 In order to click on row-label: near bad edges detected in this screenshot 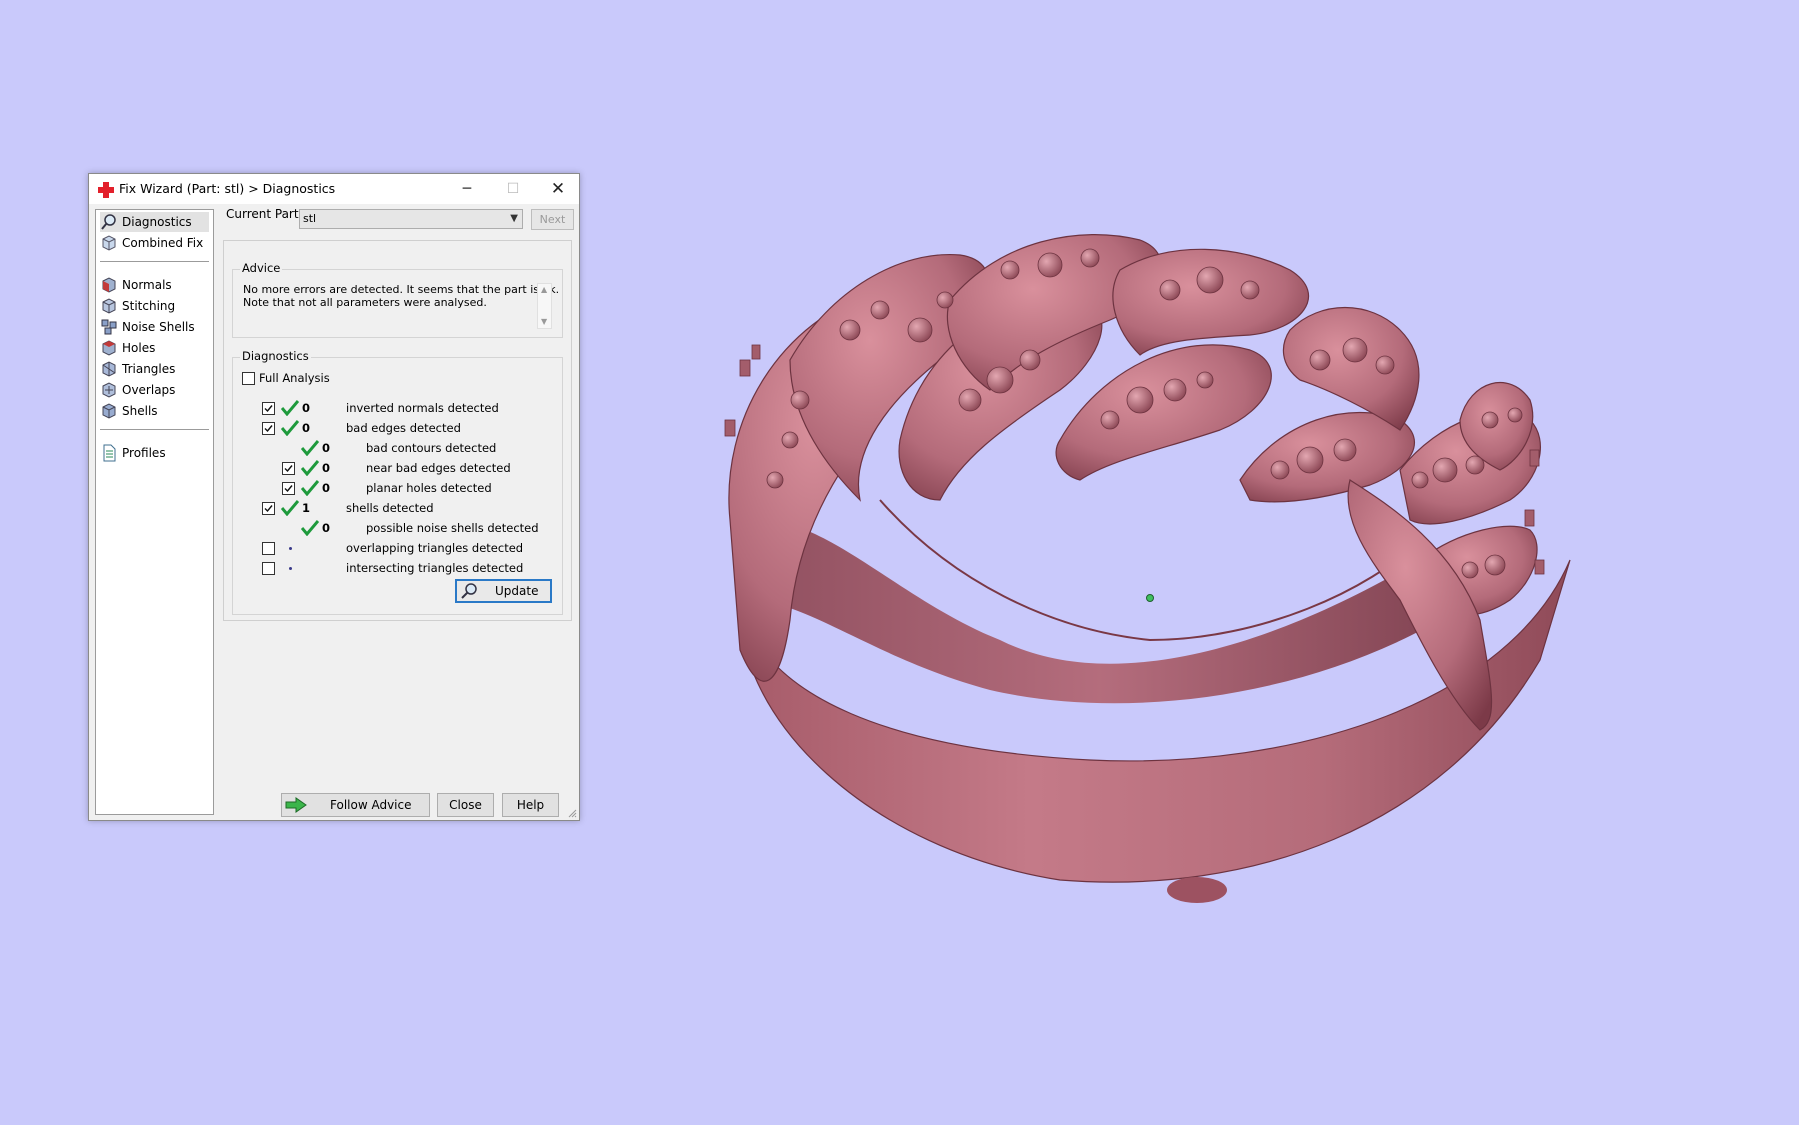, I will do `click(438, 468)`.